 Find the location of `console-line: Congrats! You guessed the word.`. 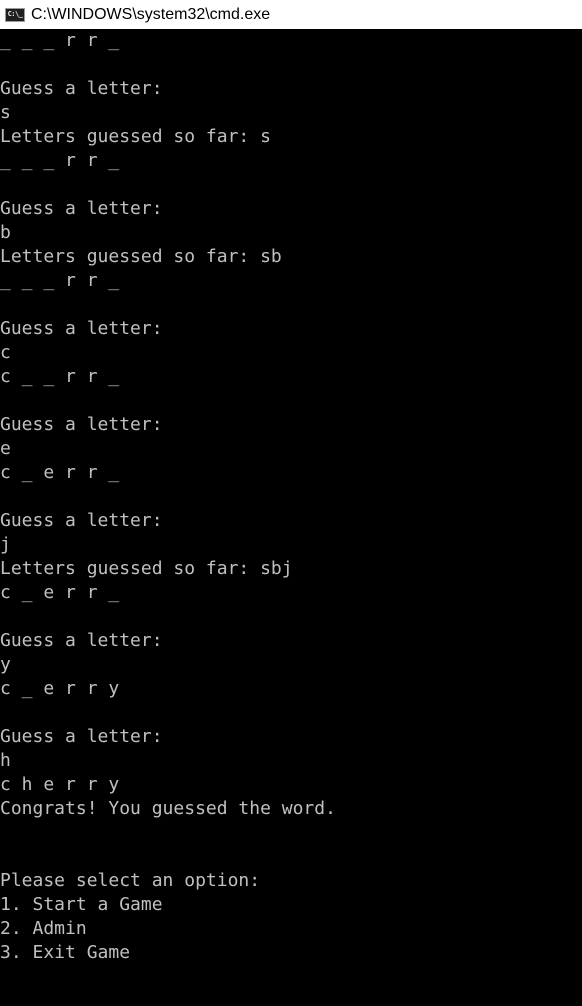

console-line: Congrats! You guessed the word. is located at coordinates (168, 808).